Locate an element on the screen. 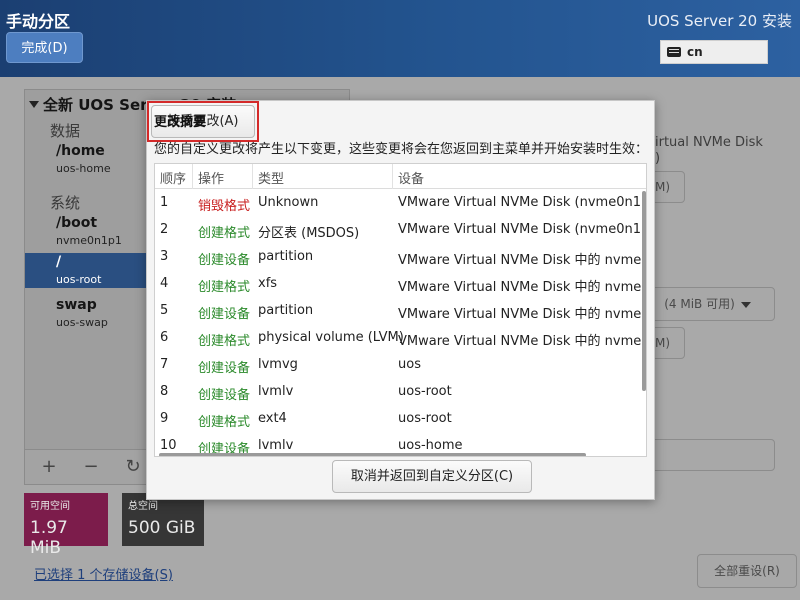 The width and height of the screenshot is (800, 600). vertical-scrollbar is located at coordinates (644, 291).